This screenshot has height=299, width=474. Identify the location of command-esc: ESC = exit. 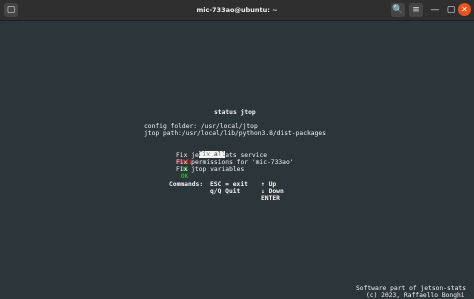
(229, 184).